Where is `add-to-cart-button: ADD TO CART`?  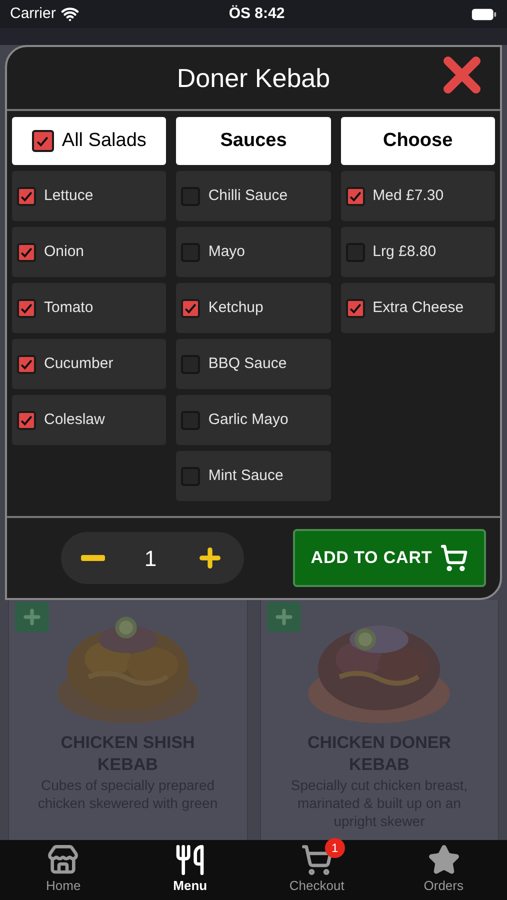
add-to-cart-button: ADD TO CART is located at coordinates (389, 558).